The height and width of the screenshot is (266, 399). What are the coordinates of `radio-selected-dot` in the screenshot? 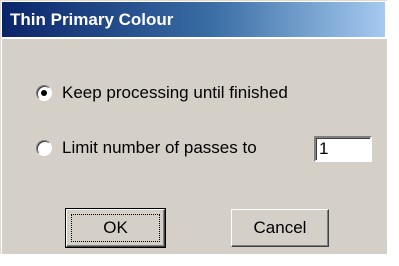 It's located at (44, 93).